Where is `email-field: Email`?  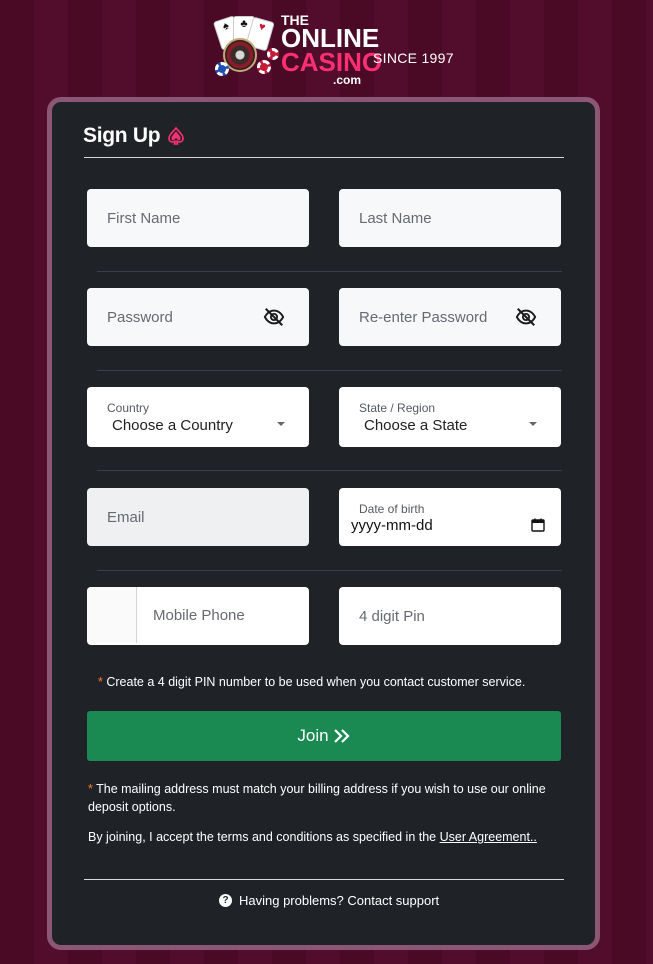 email-field: Email is located at coordinates (198, 517).